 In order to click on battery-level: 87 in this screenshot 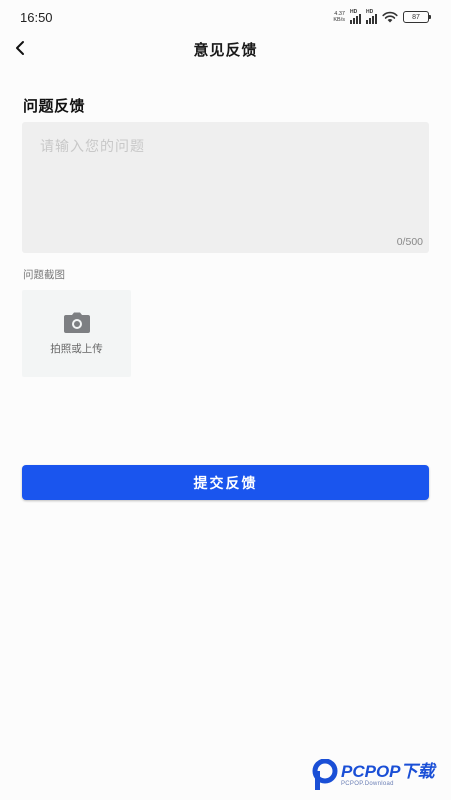, I will do `click(416, 17)`.